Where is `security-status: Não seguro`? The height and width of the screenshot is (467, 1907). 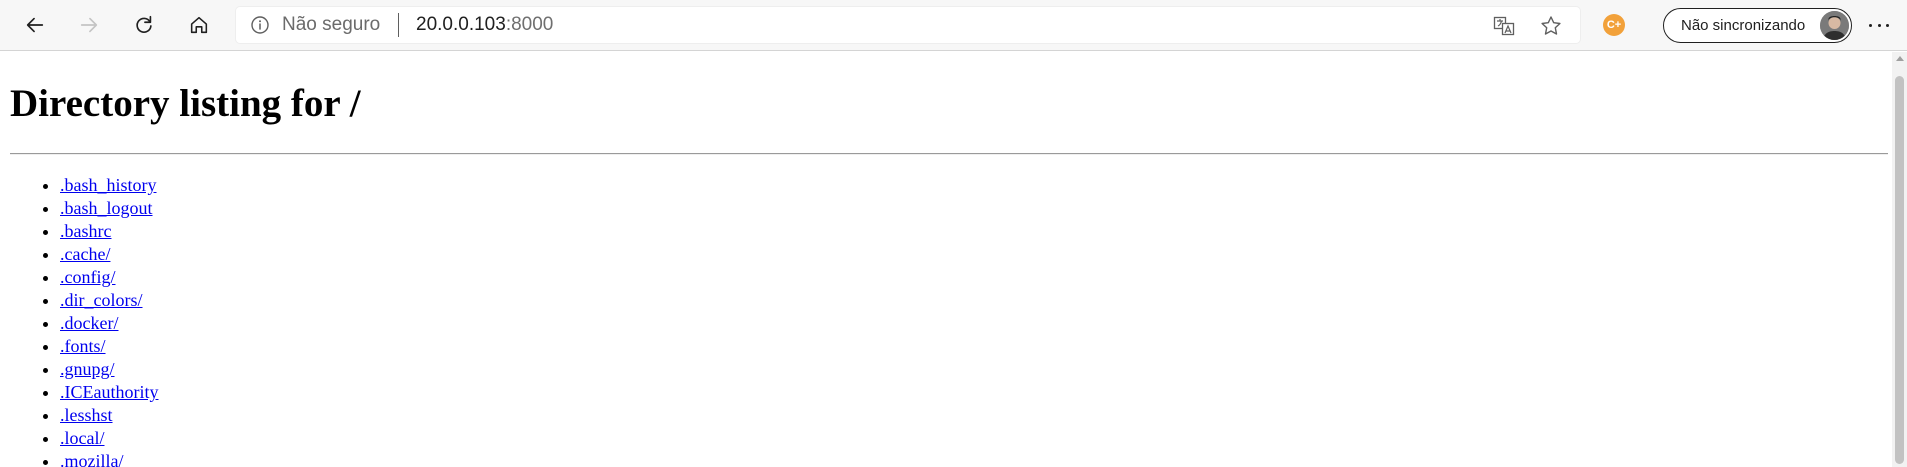
security-status: Não seguro is located at coordinates (331, 25).